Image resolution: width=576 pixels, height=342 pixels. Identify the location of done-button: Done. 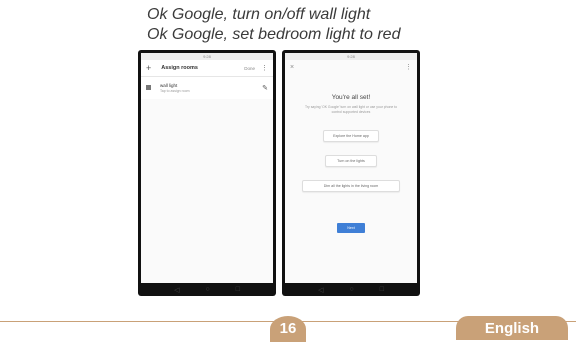
(249, 68).